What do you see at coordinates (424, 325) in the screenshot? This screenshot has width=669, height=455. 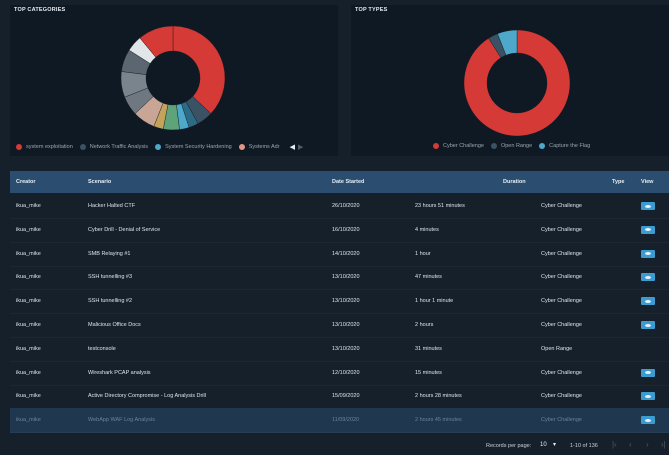 I see `cell-duration: 2 hours` at bounding box center [424, 325].